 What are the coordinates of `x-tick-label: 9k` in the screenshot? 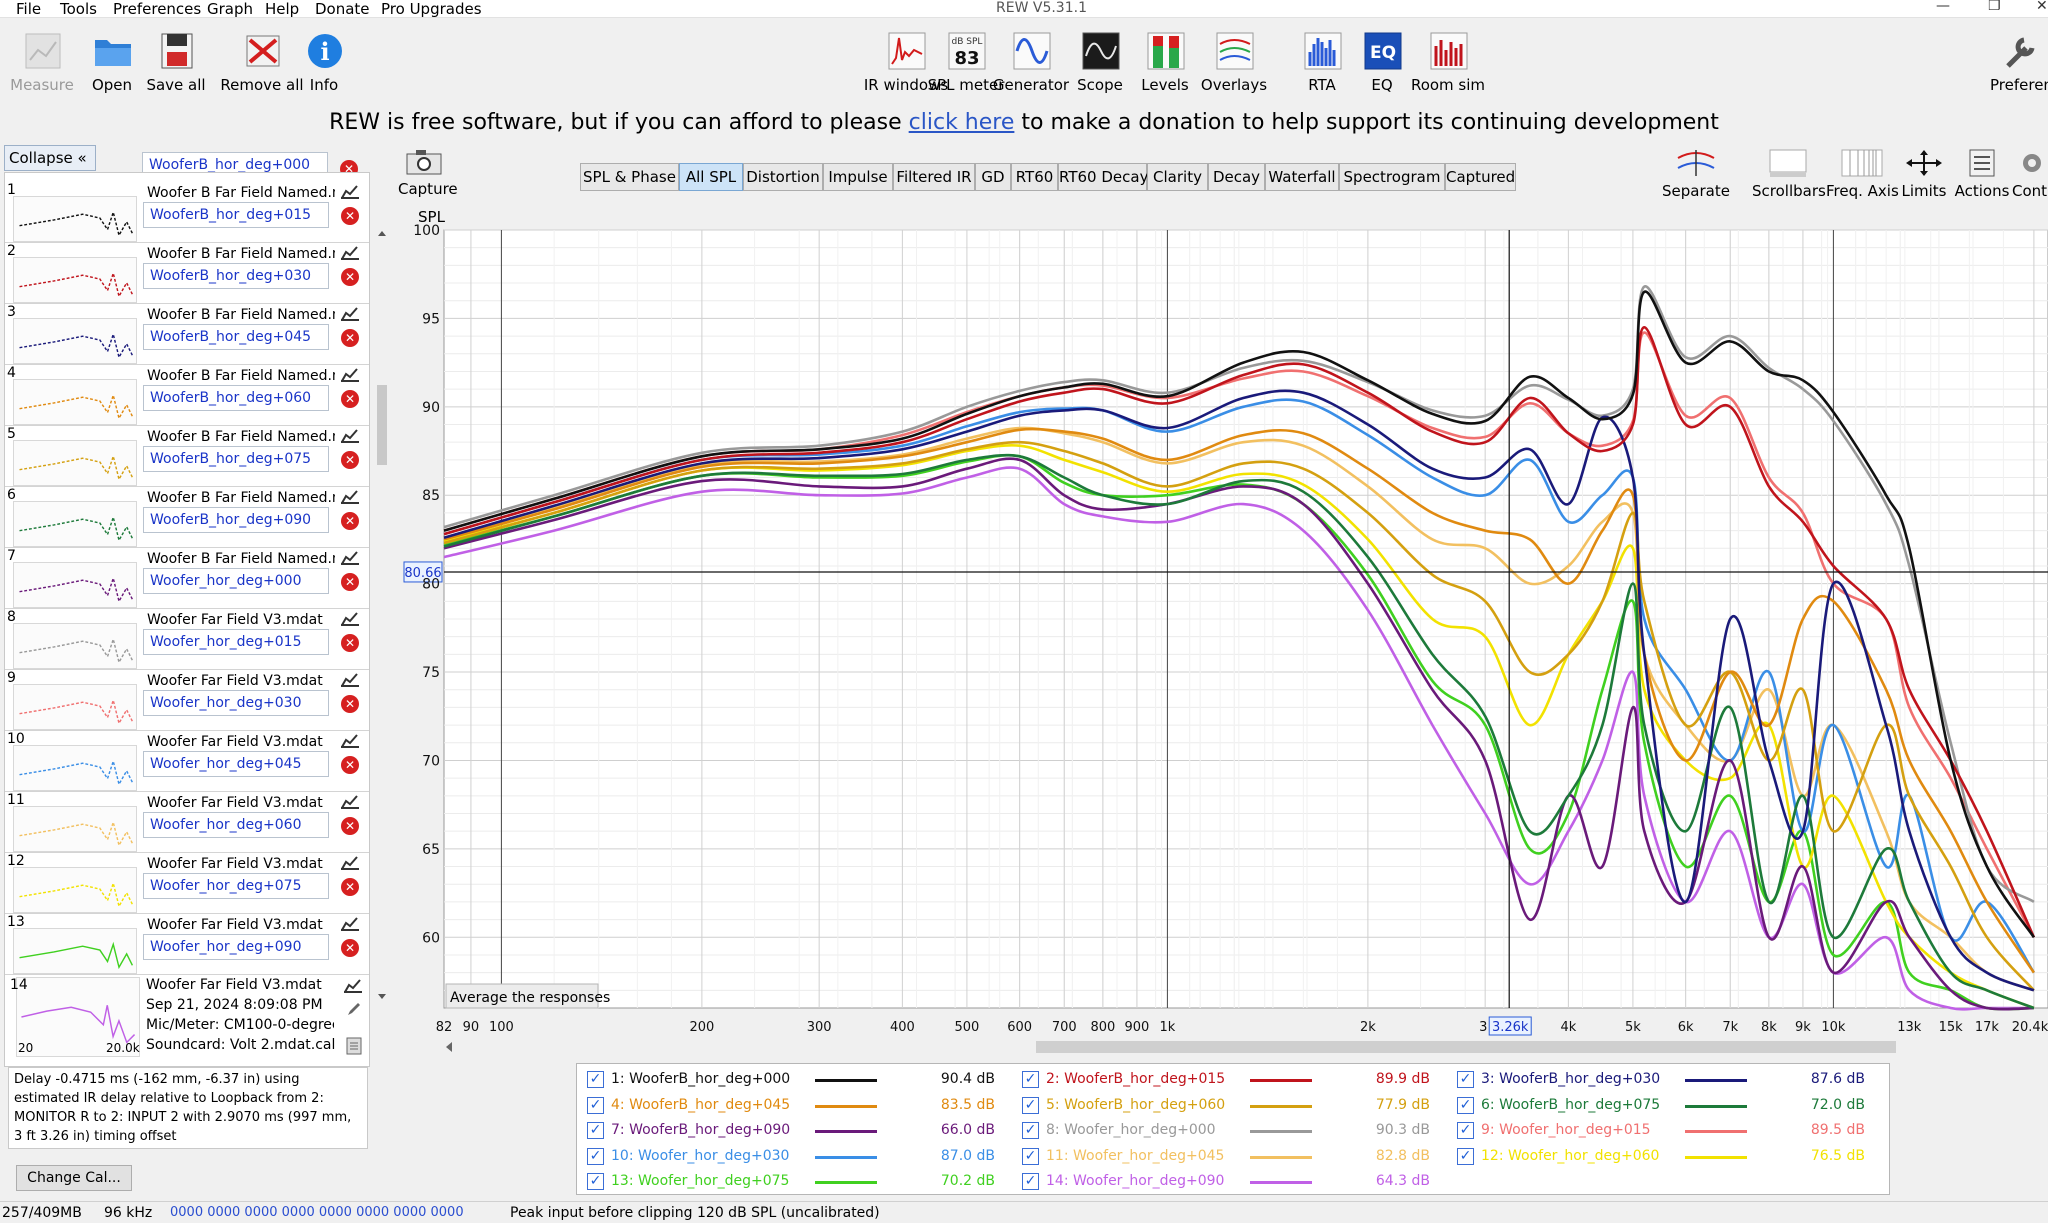 It's located at (1803, 1027).